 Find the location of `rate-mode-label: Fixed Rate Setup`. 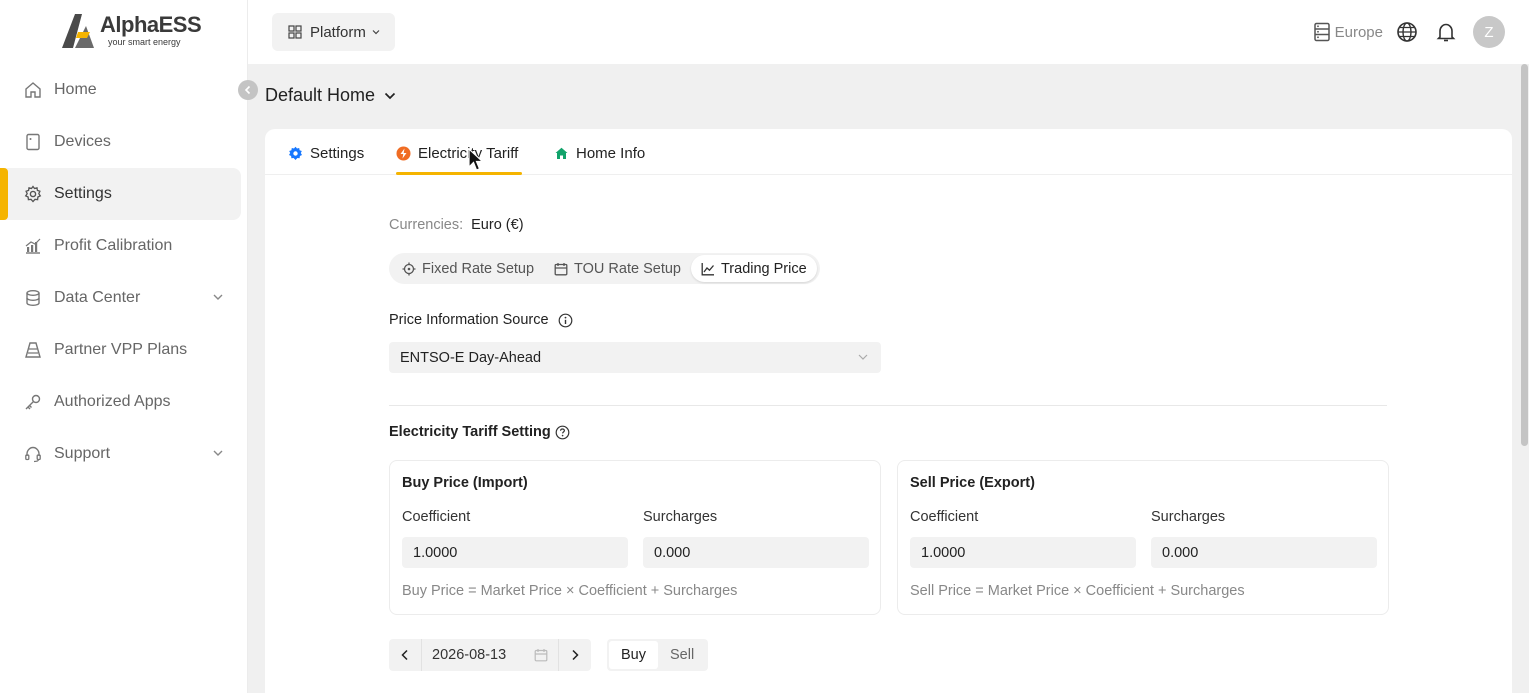

rate-mode-label: Fixed Rate Setup is located at coordinates (478, 268).